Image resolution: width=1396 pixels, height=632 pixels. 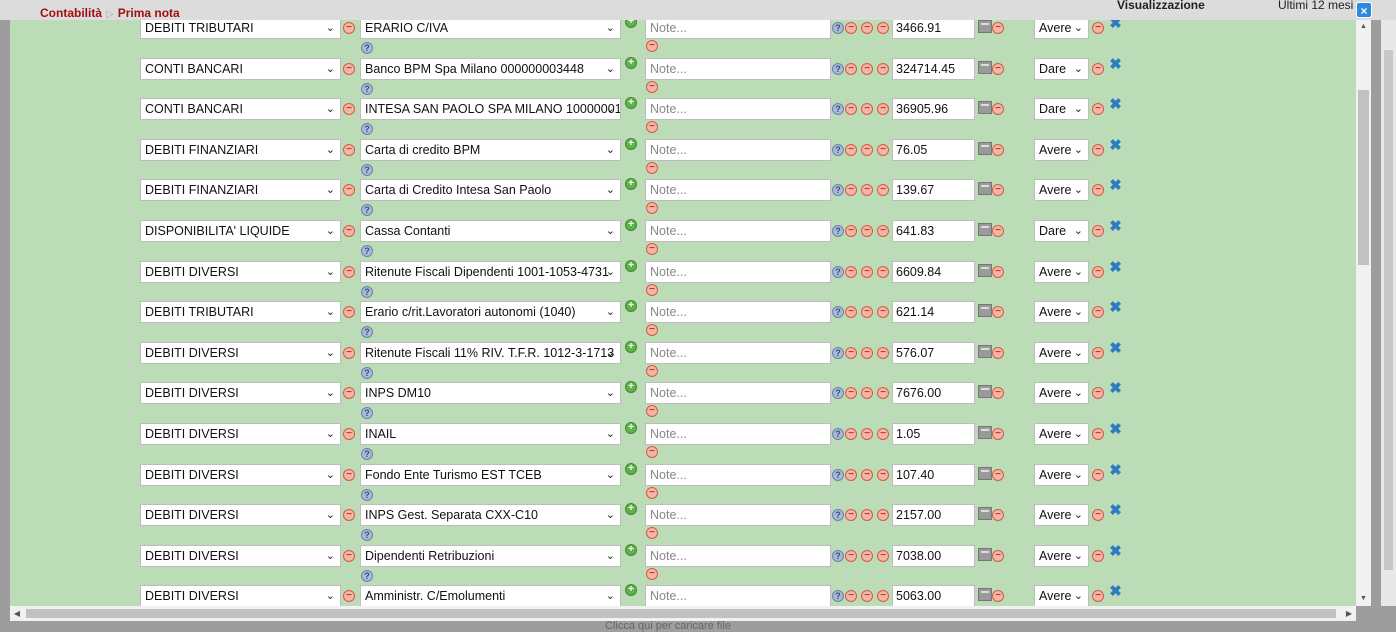 What do you see at coordinates (490, 29) in the screenshot?
I see `account-select: ERARIO C/IVA ⌄` at bounding box center [490, 29].